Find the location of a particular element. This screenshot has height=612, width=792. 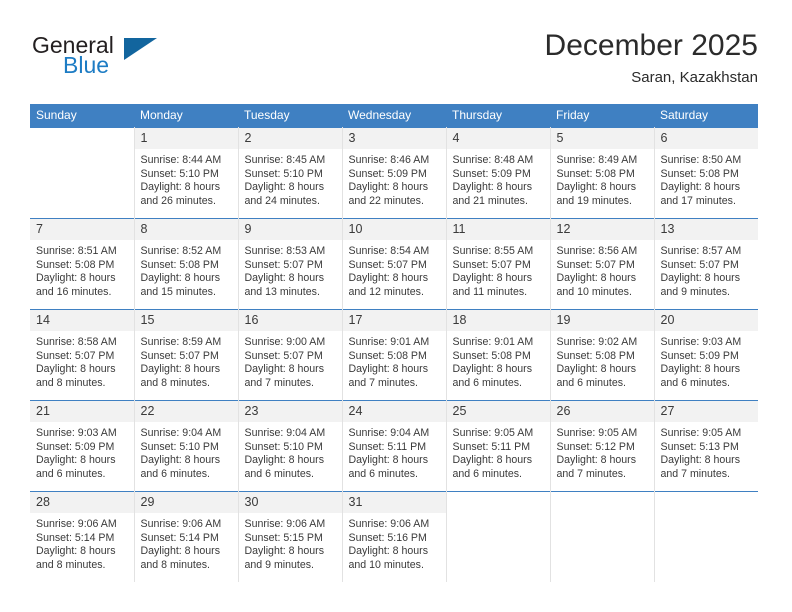

sunrise-text: Sunrise: 9:03 AM is located at coordinates (76, 433).